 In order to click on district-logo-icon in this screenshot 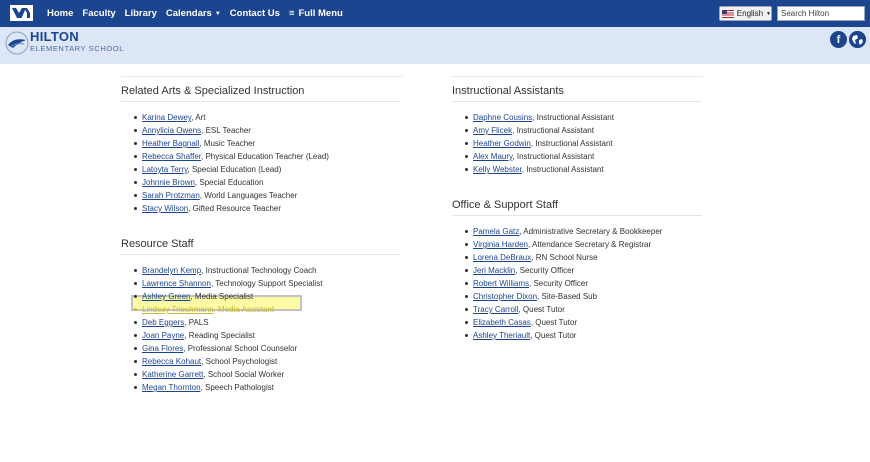, I will do `click(21, 13)`.